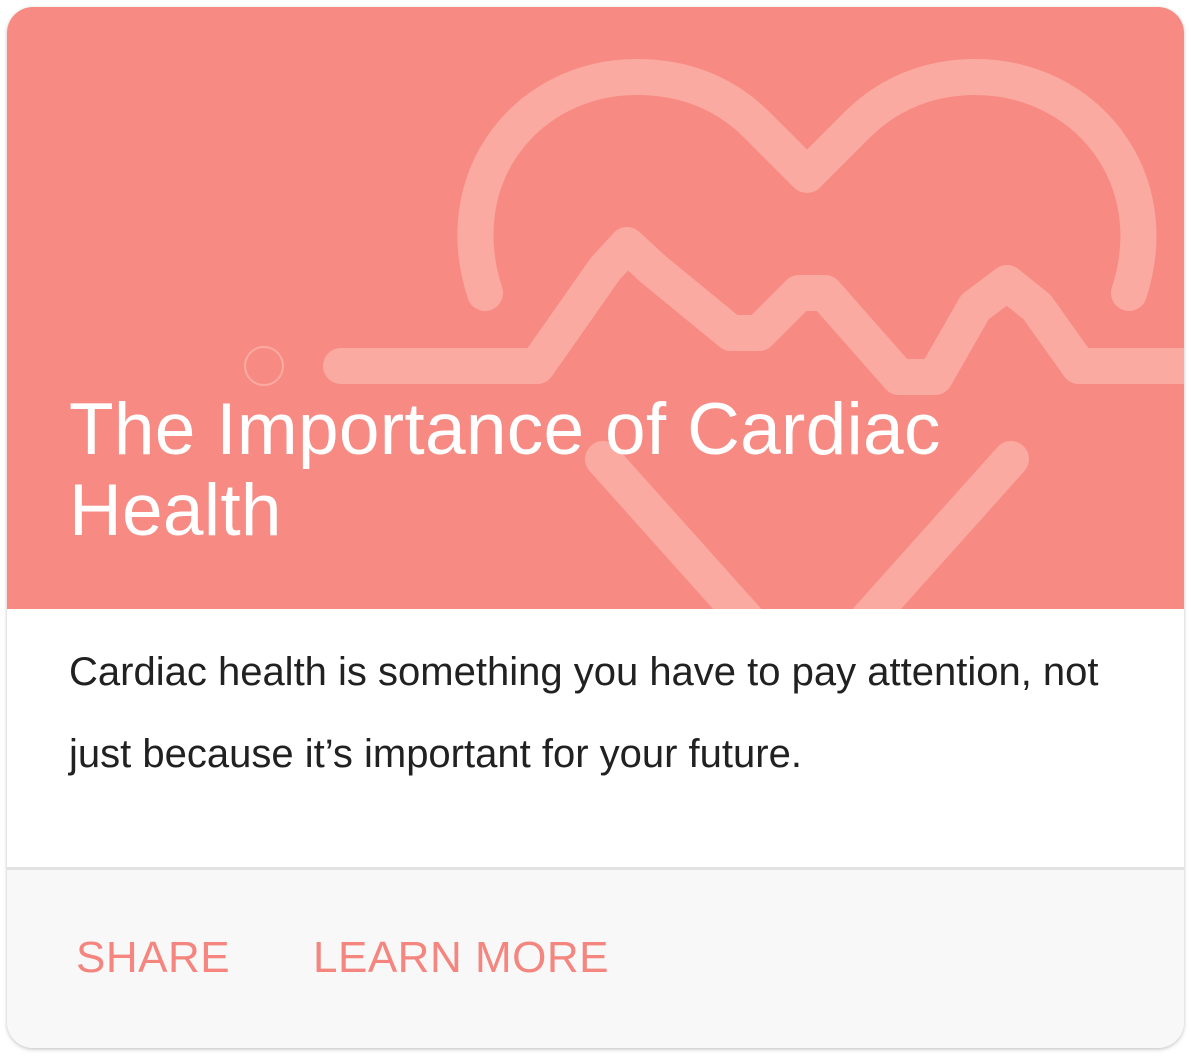 The image size is (1191, 1062). I want to click on learn-more-button: LEARN MORE, so click(461, 958).